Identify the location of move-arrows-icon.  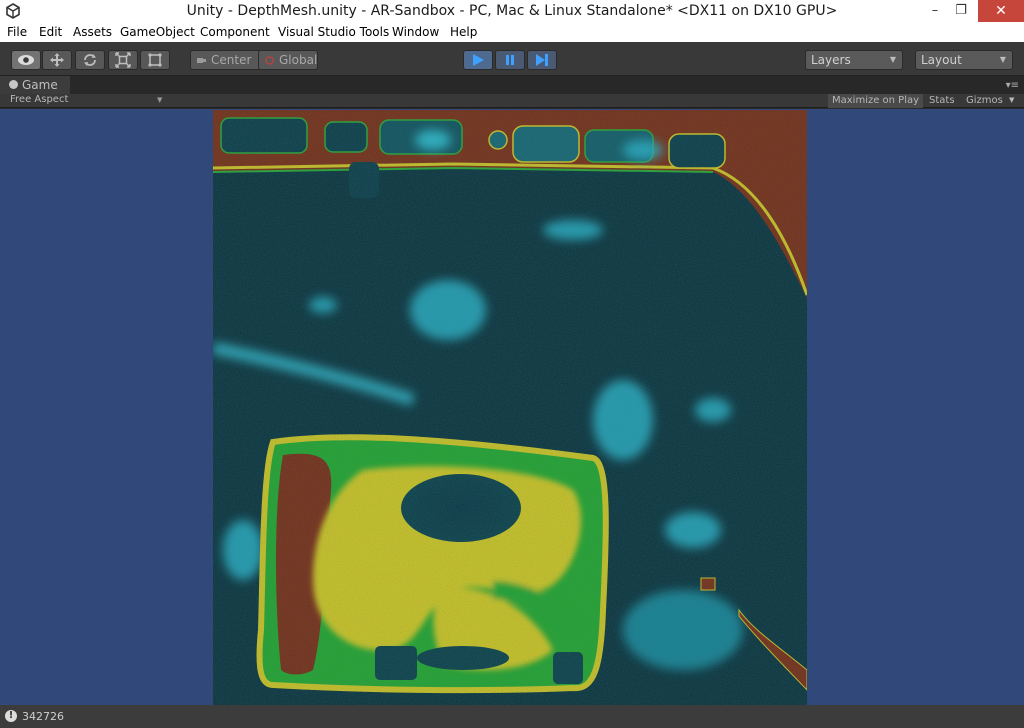
(57, 60).